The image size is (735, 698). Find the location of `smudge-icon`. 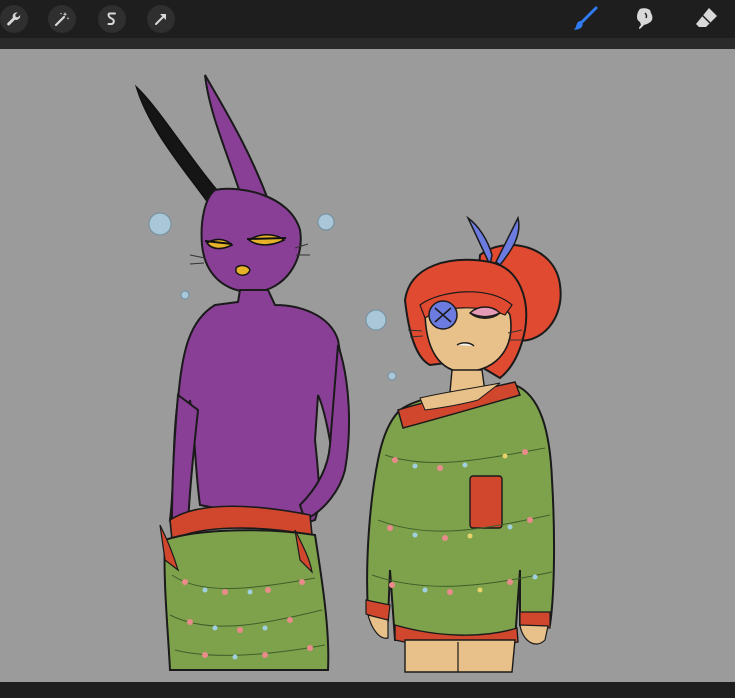

smudge-icon is located at coordinates (645, 19).